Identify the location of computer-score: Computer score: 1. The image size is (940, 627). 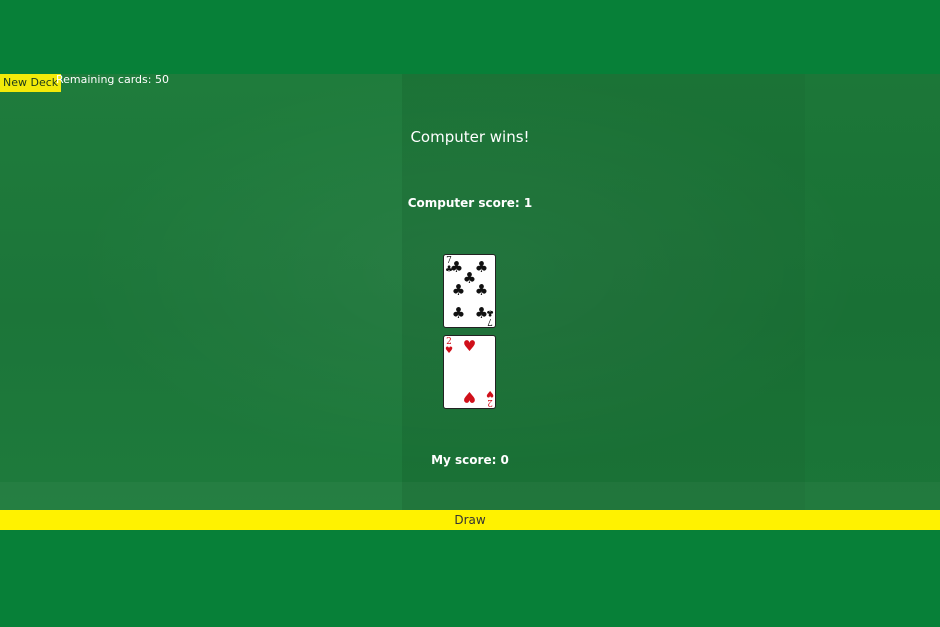
(470, 203).